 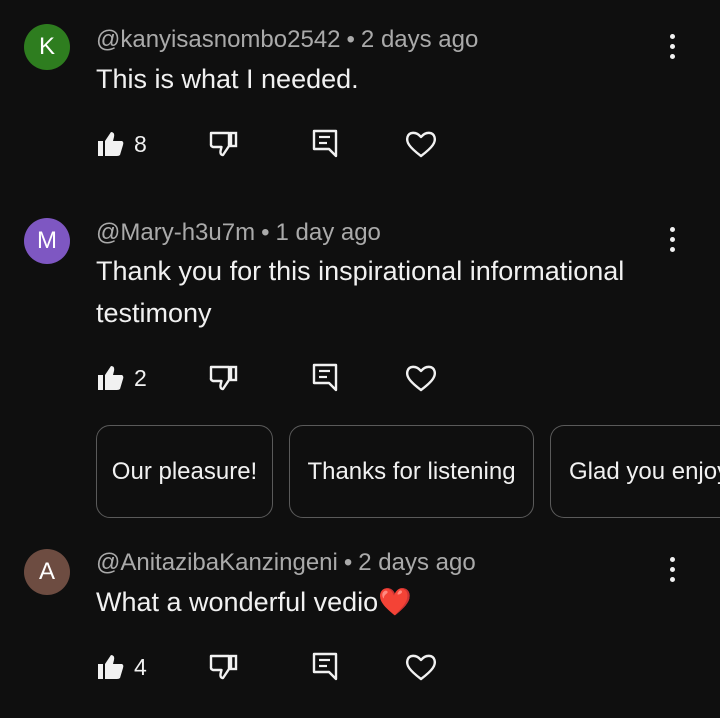 I want to click on like-count: 2, so click(x=140, y=377).